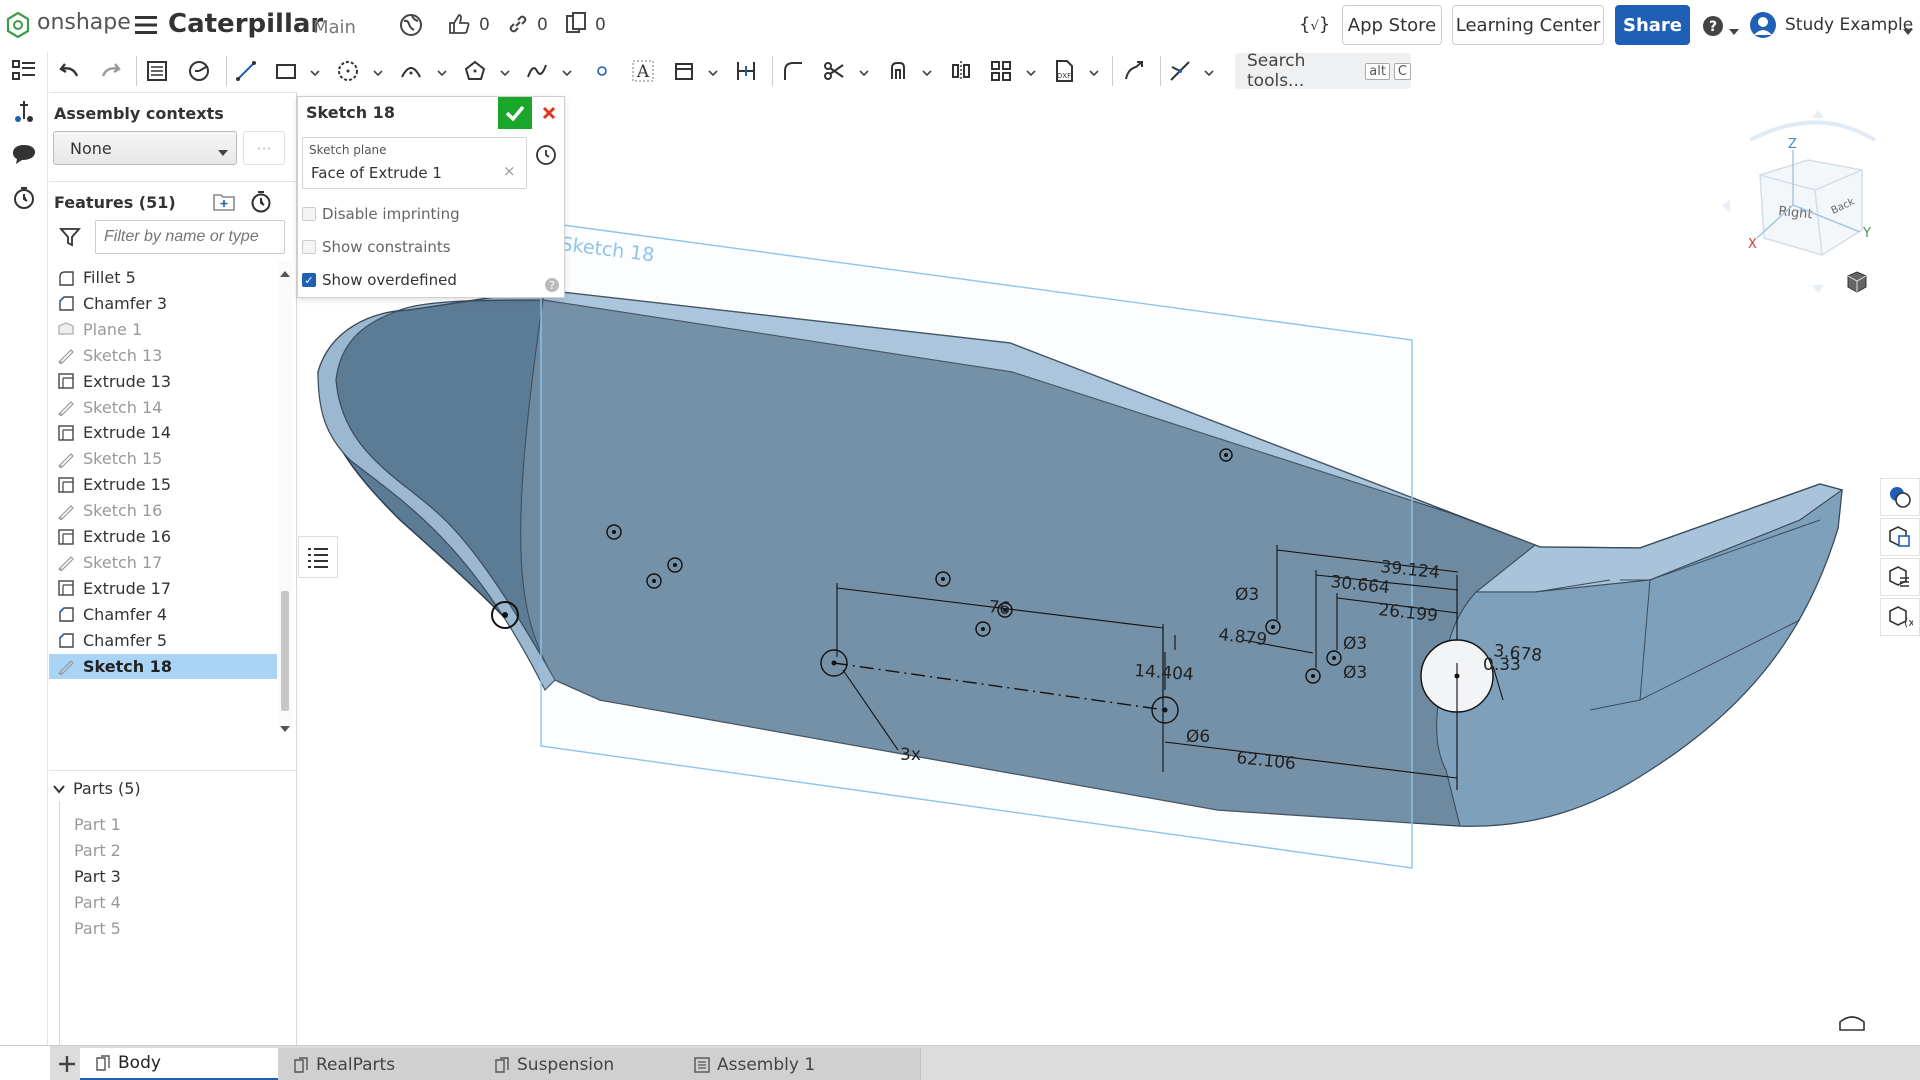  I want to click on spline-tool-icon, so click(537, 71).